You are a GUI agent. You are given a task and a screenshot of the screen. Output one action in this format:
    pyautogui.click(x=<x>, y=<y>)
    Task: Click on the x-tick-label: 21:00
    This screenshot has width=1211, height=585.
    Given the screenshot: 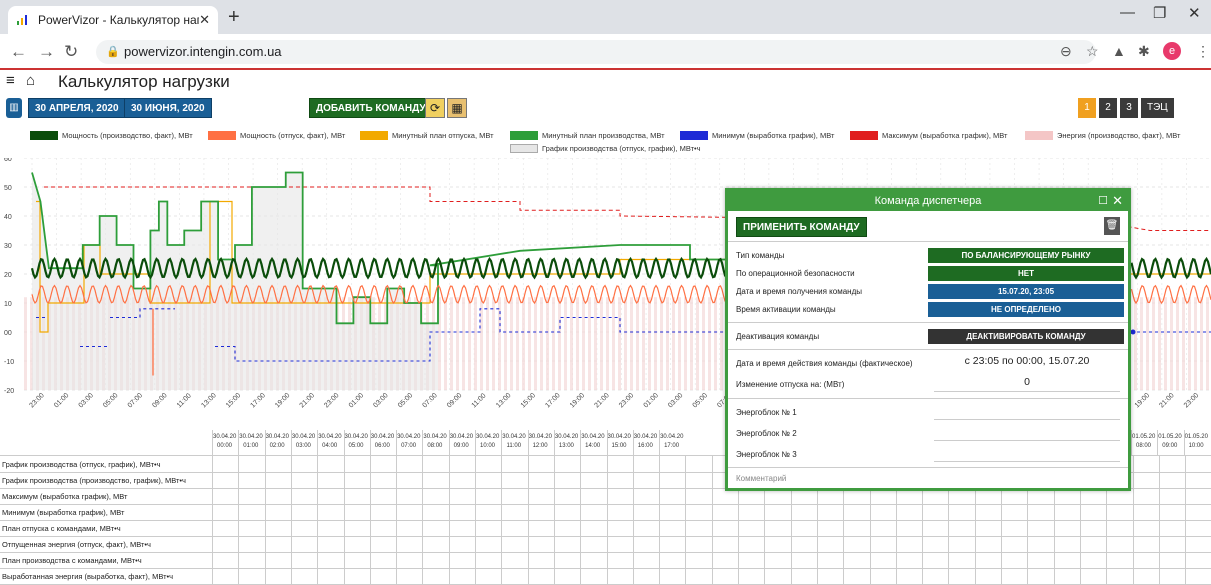 What is the action you would take?
    pyautogui.click(x=601, y=400)
    